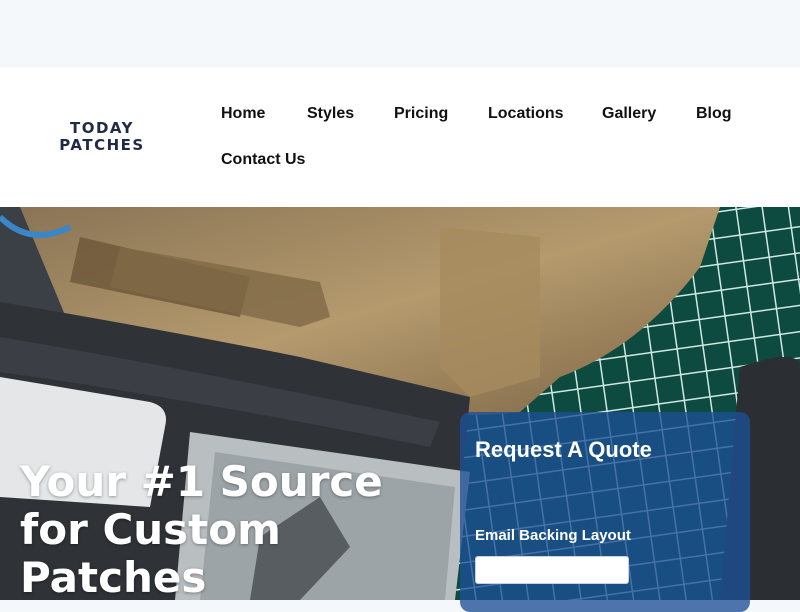 The image size is (800, 612). Describe the element at coordinates (102, 128) in the screenshot. I see `logo-line-1: TODAY` at that location.